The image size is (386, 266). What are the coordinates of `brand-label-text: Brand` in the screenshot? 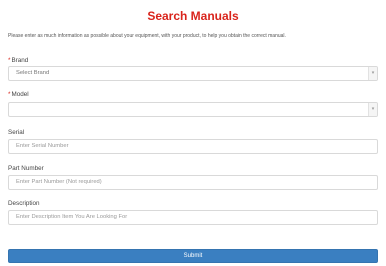 It's located at (20, 60).